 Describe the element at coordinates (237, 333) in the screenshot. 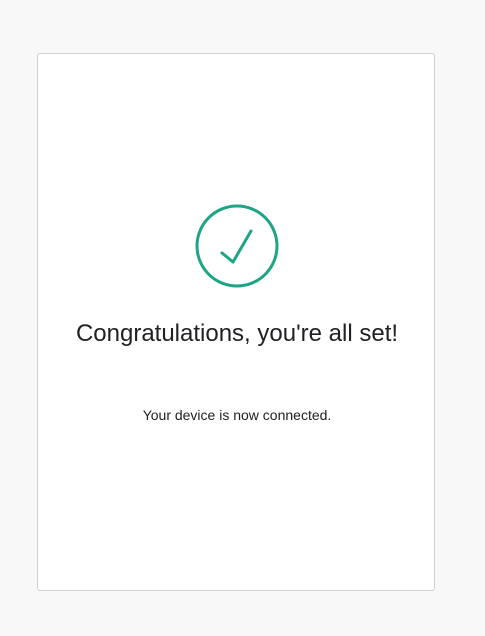

I see `success-title: Congratulations, you're all set!` at that location.